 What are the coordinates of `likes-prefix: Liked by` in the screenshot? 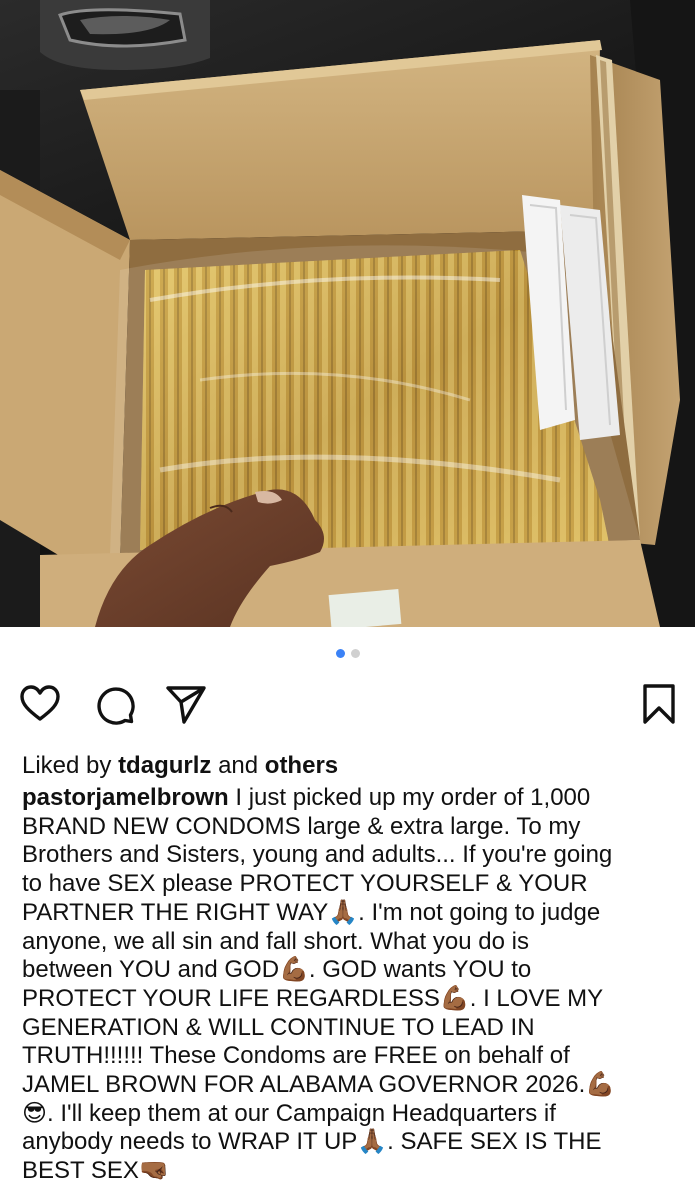 It's located at (67, 765).